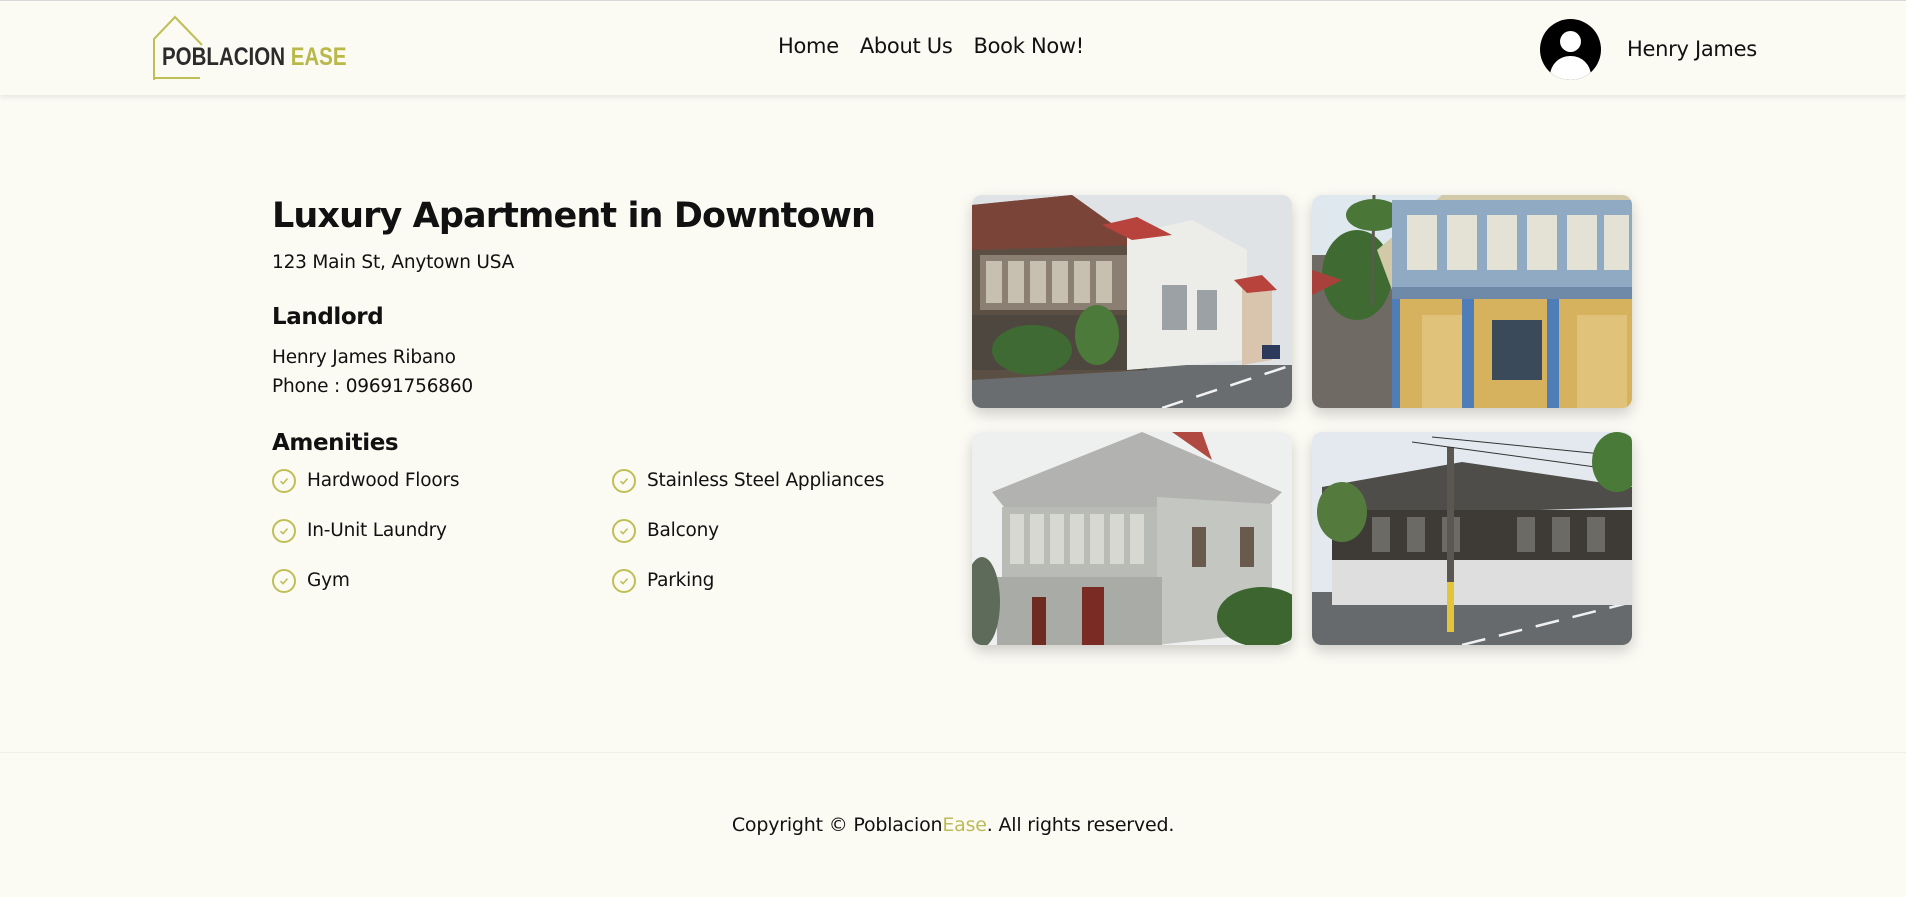 This screenshot has width=1906, height=897. I want to click on user-circle-icon, so click(1570, 49).